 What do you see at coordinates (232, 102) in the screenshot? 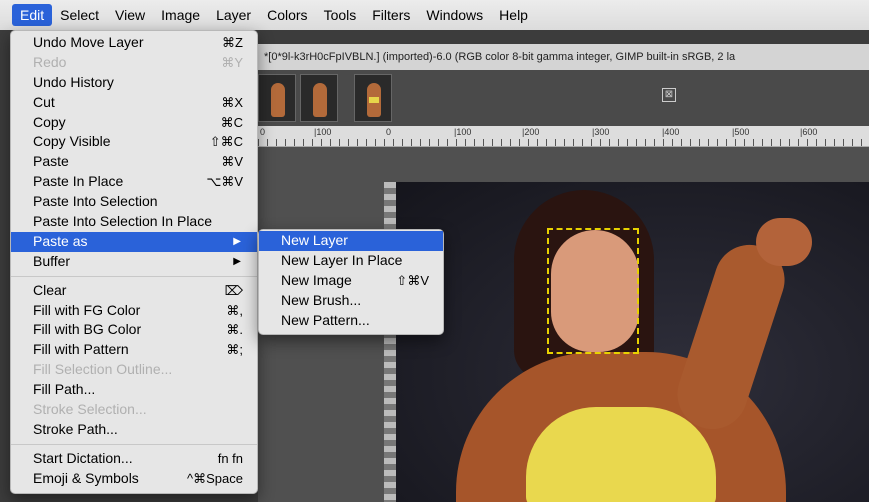
I see `shortcut: ⌘X` at bounding box center [232, 102].